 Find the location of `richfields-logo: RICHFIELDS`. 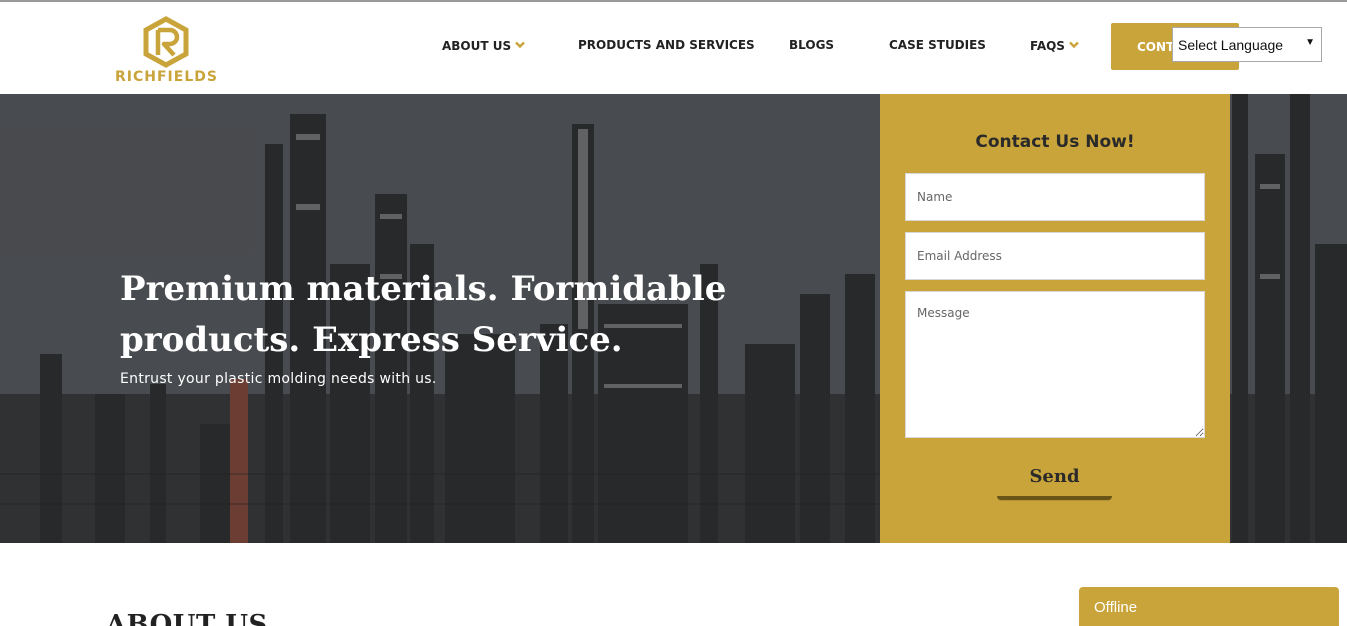

richfields-logo: RICHFIELDS is located at coordinates (167, 52).